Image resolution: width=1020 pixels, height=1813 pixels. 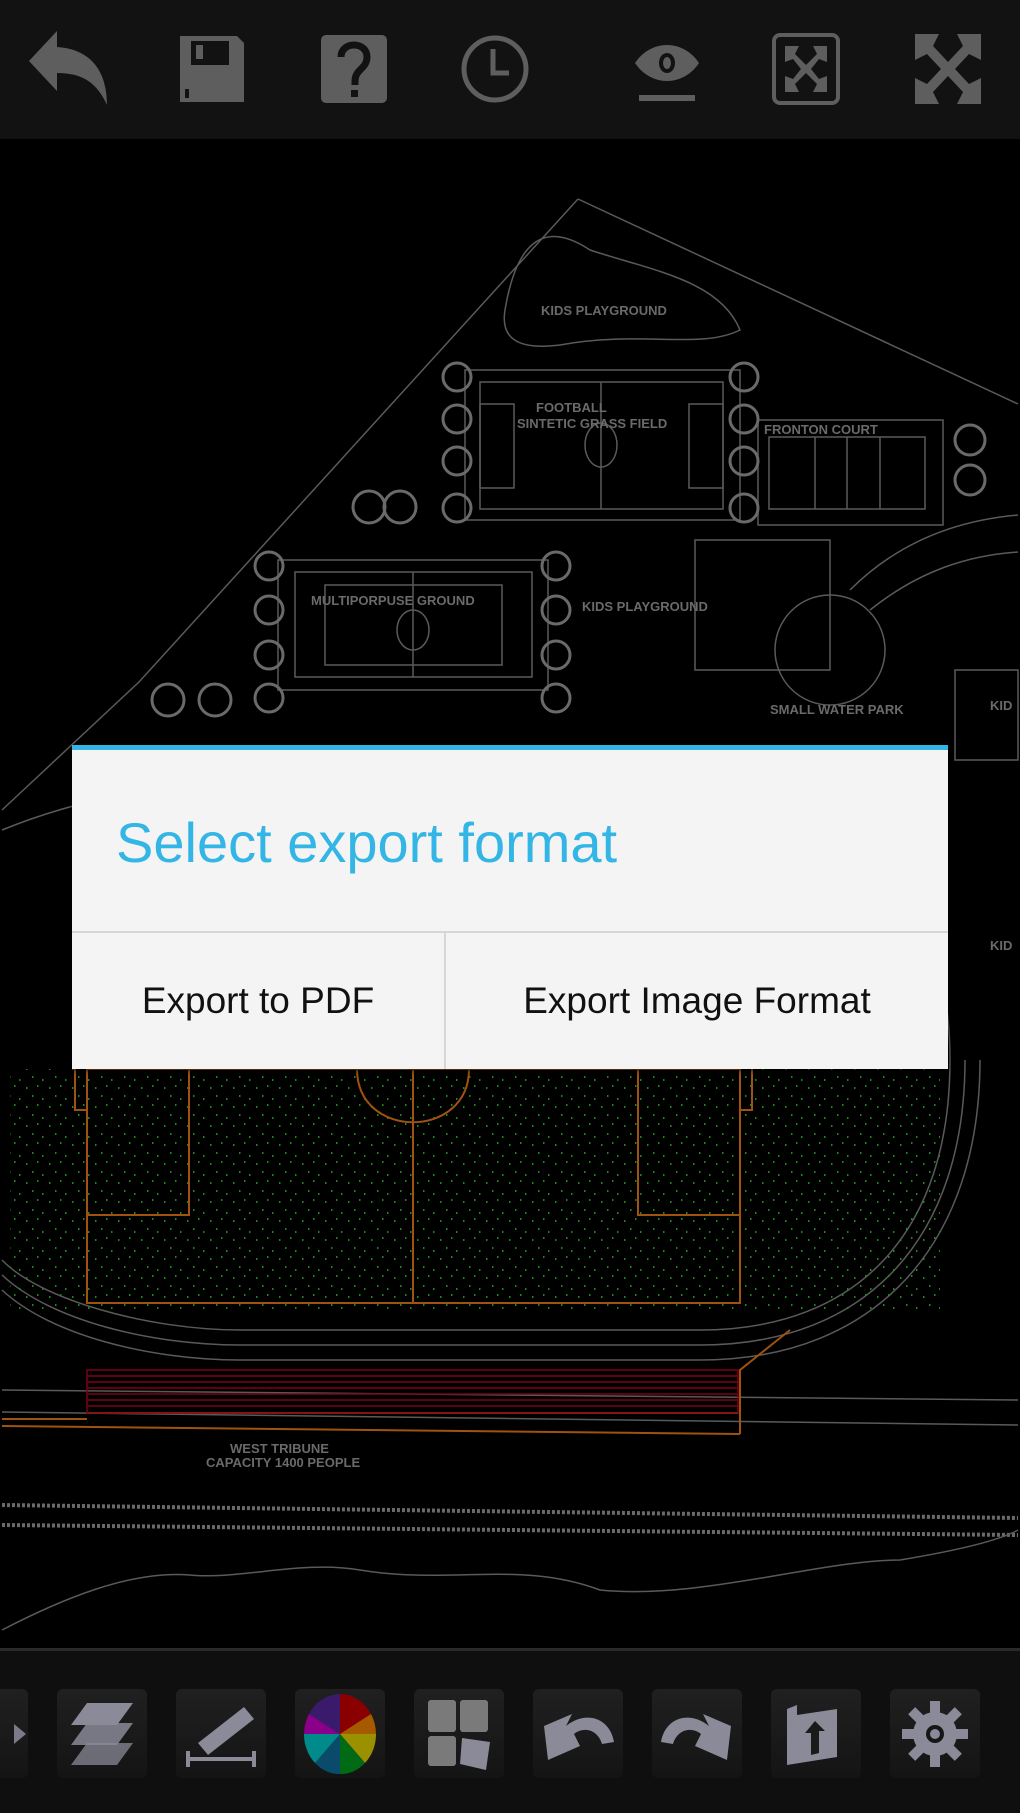 I want to click on label-capacity: CAPACITY 1400 PEOPLE, so click(x=283, y=1462).